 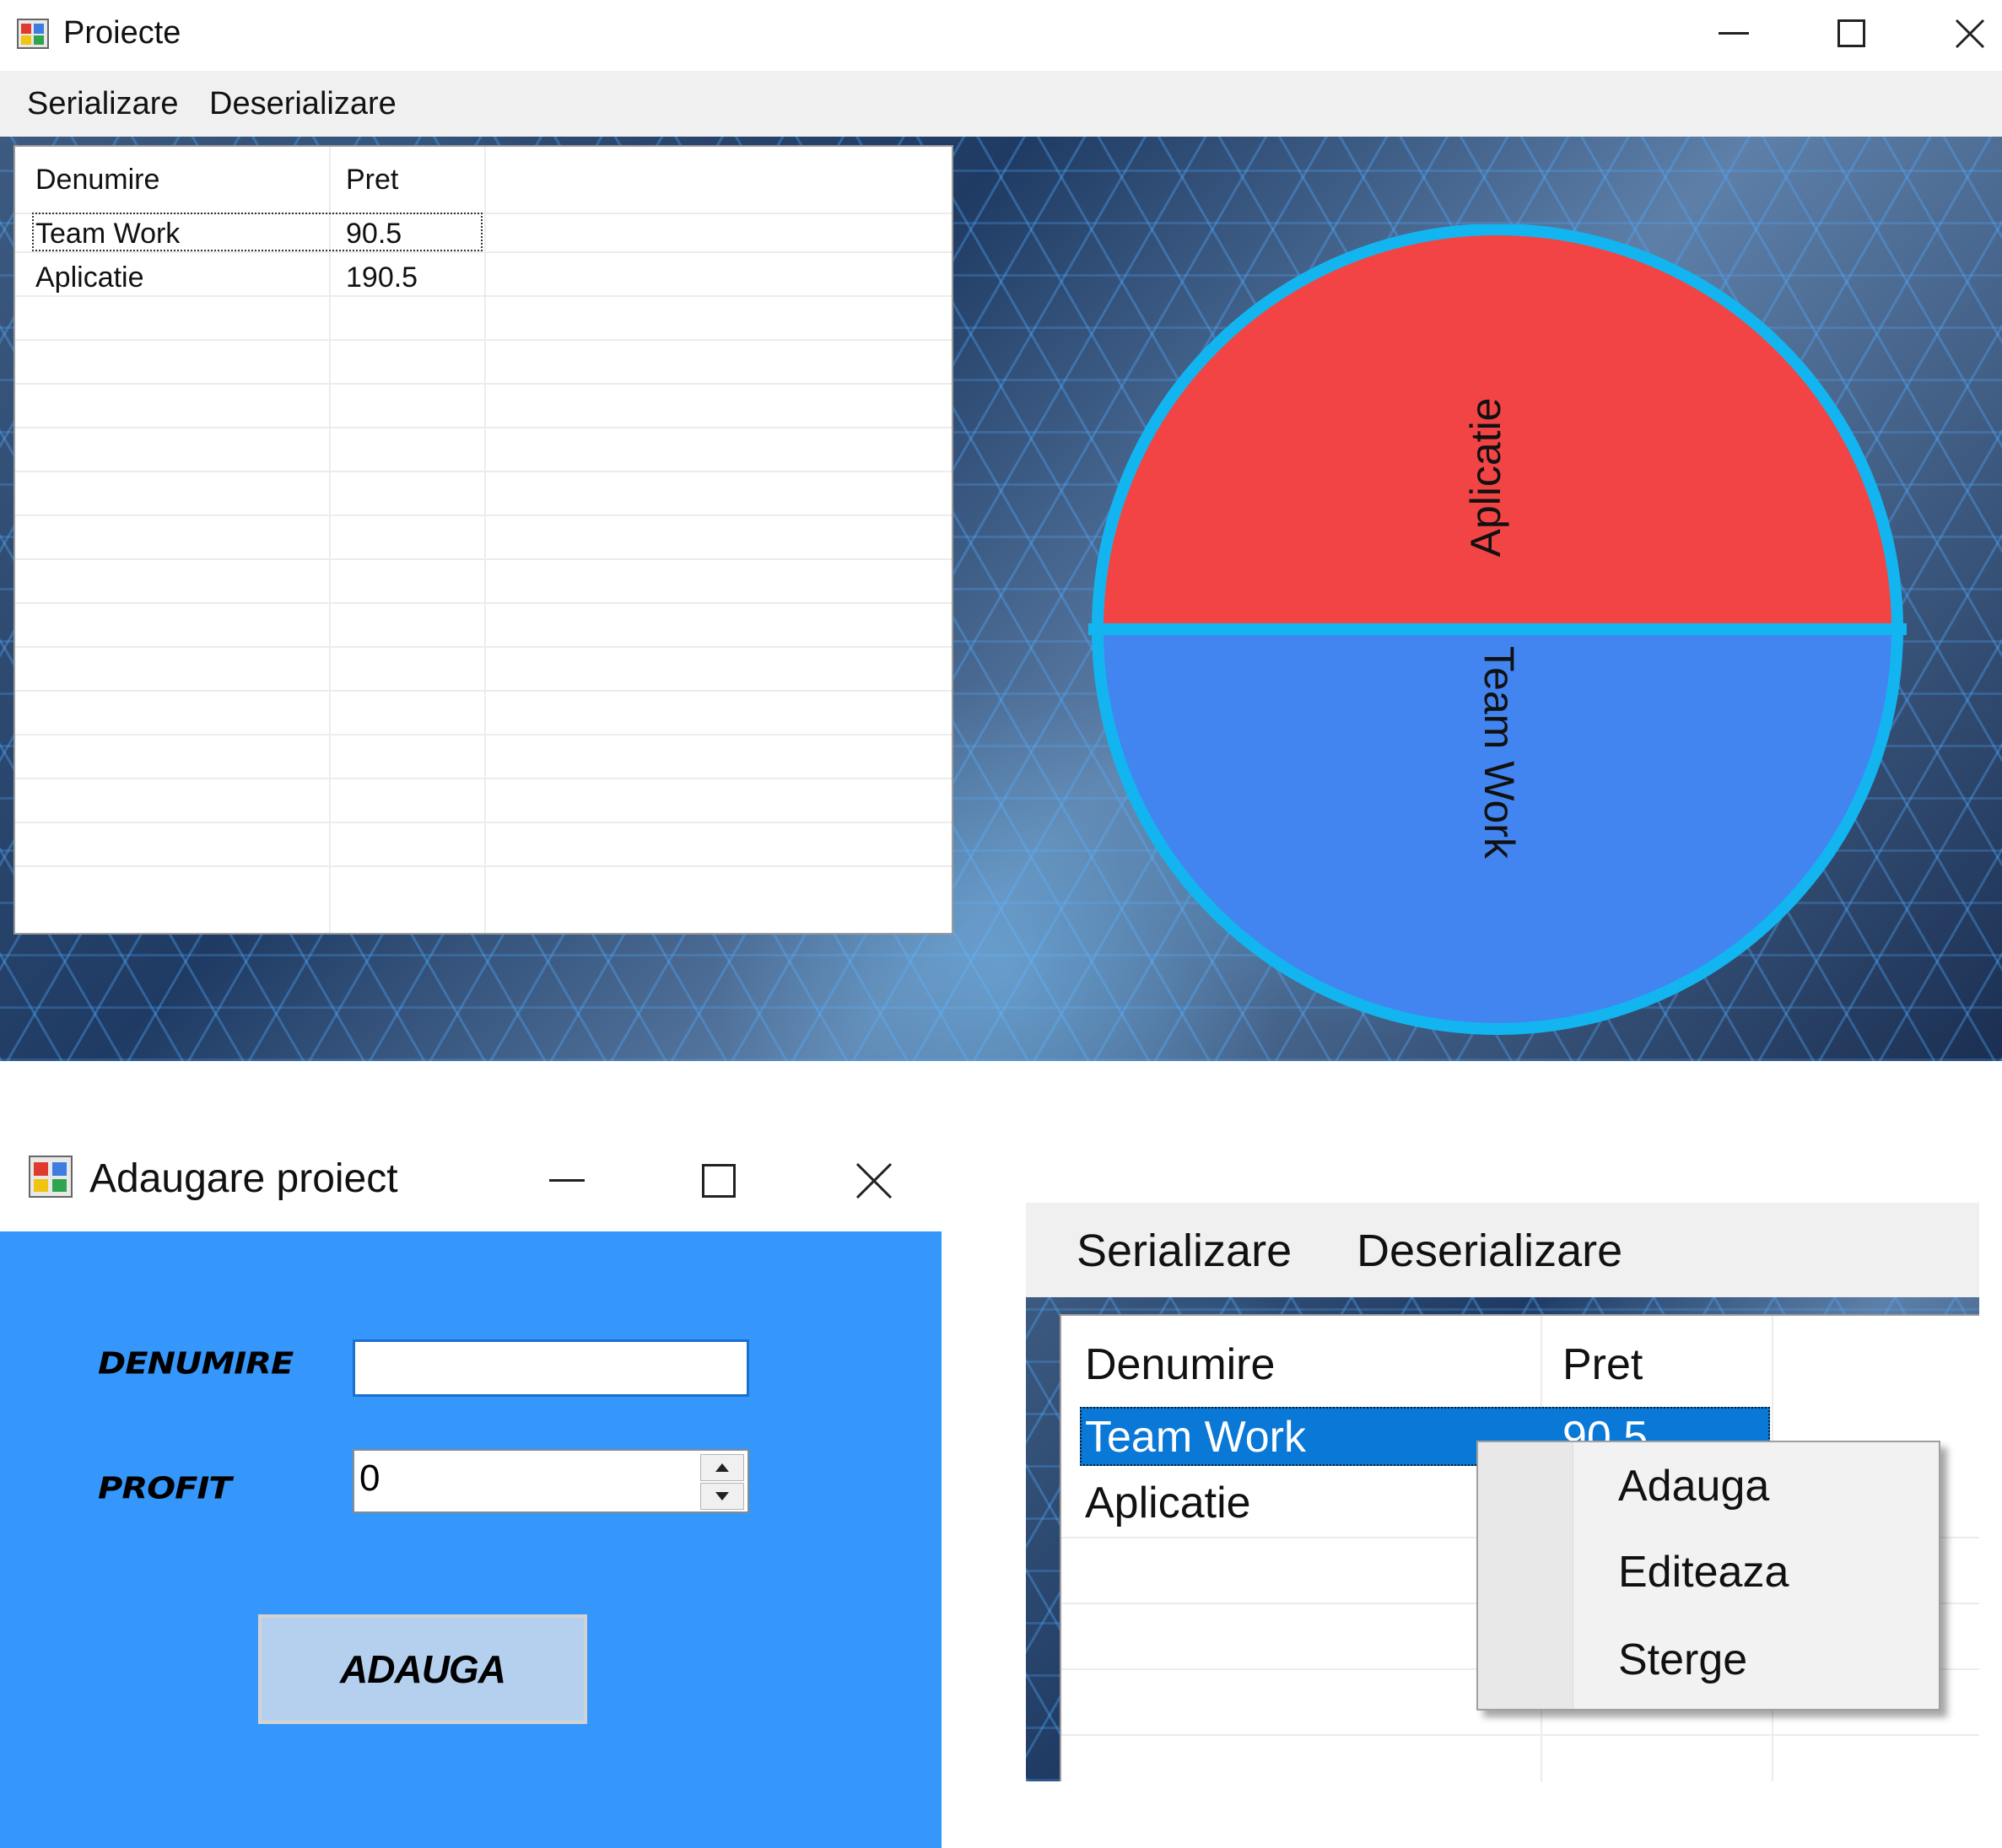 I want to click on dialog-title-bar: Adaugare proiect, so click(x=473, y=1163).